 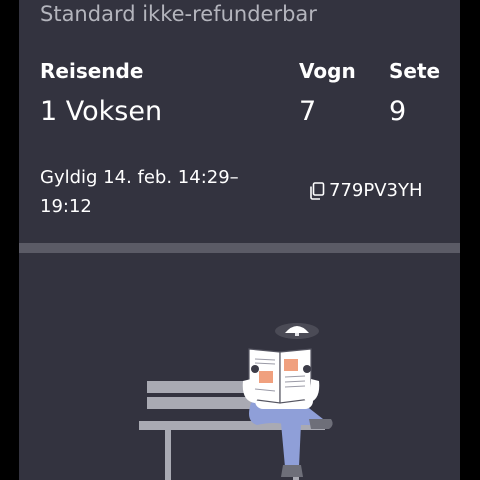 What do you see at coordinates (376, 190) in the screenshot?
I see `reference-code-text: 779PV3YH` at bounding box center [376, 190].